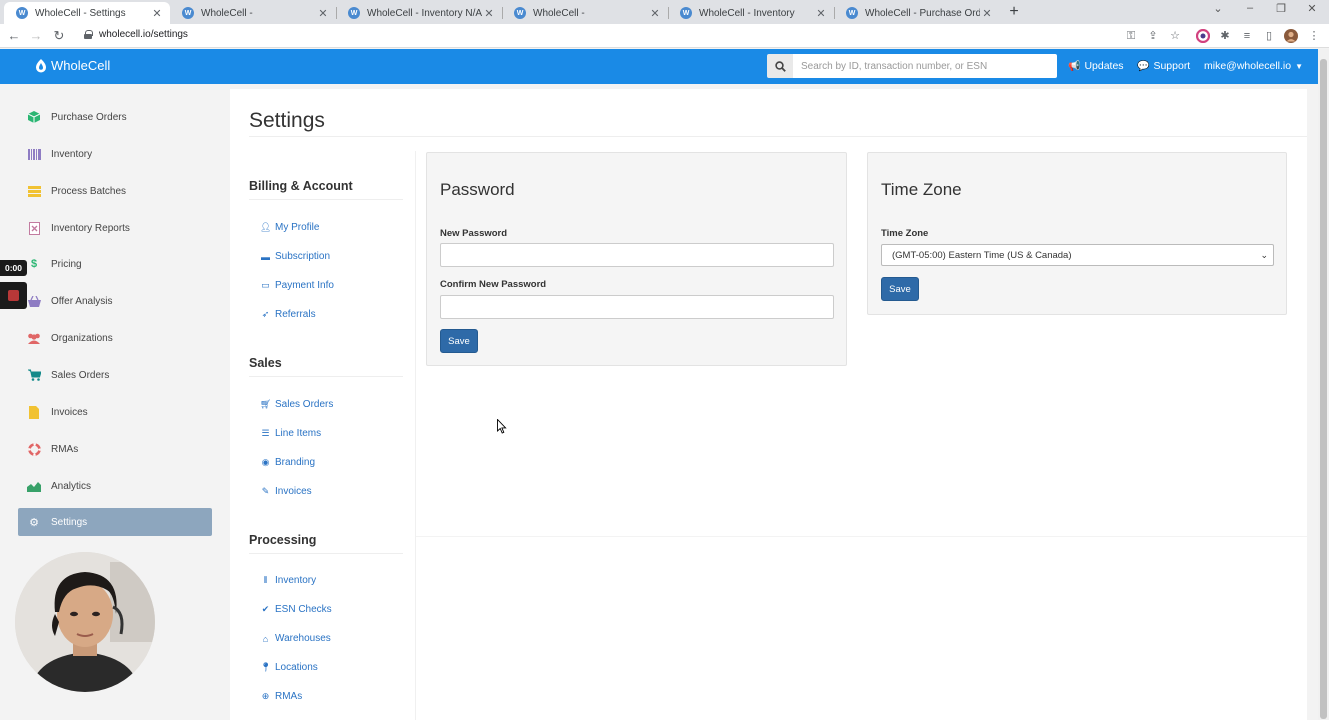  What do you see at coordinates (780, 66) in the screenshot?
I see `search-button` at bounding box center [780, 66].